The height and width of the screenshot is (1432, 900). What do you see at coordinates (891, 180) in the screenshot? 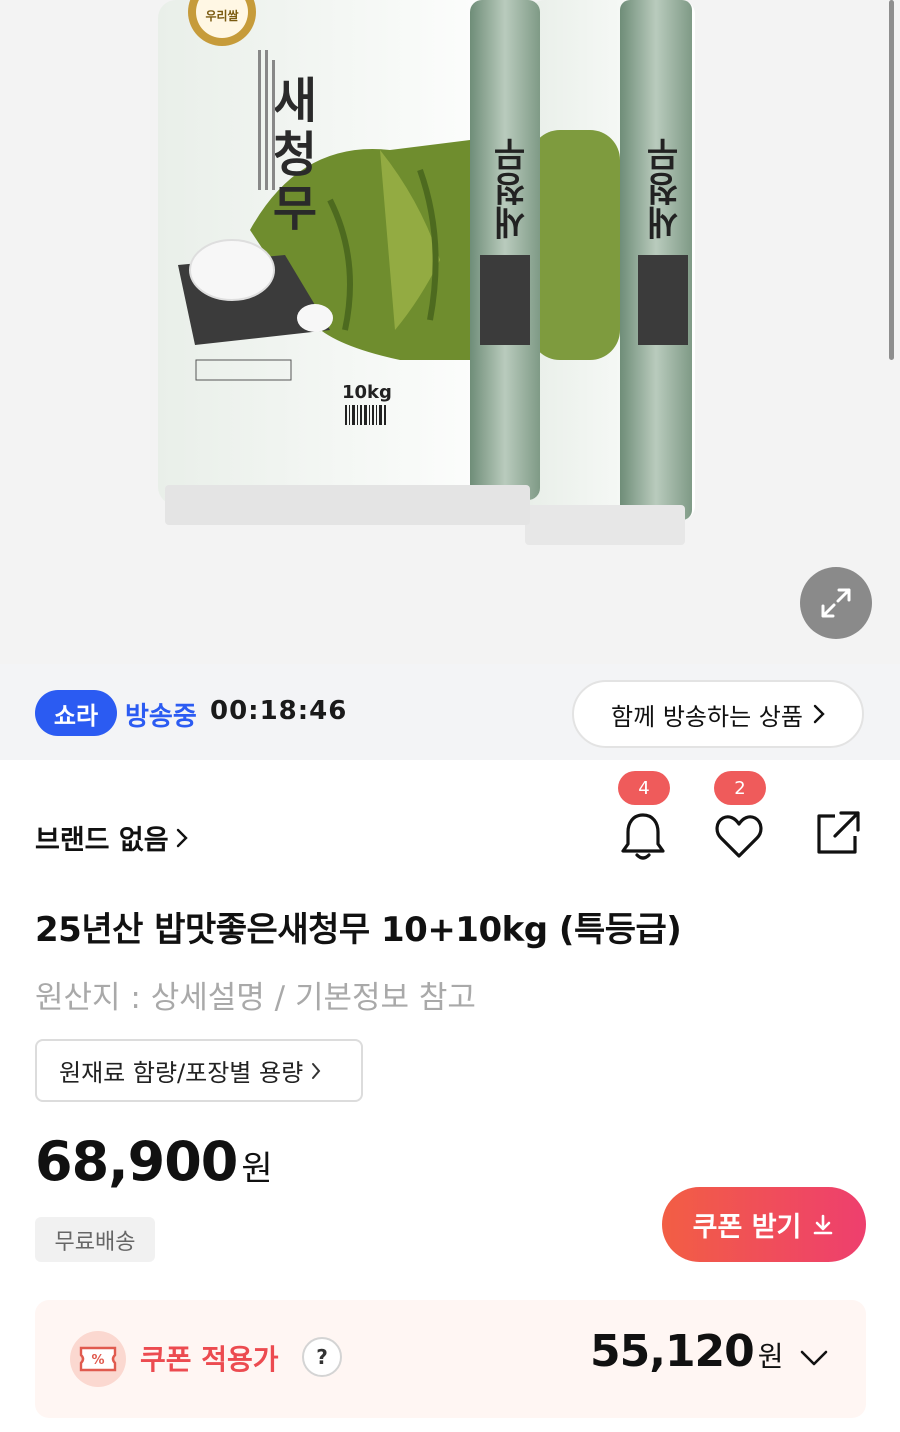
I see `scrollbar` at bounding box center [891, 180].